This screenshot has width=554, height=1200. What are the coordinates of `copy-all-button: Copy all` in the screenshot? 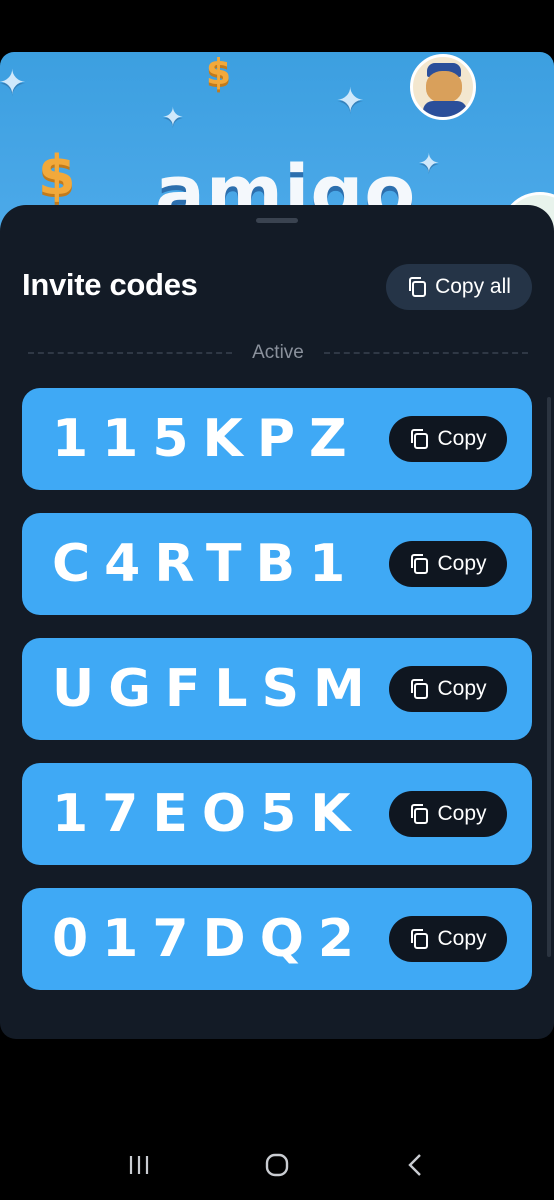 It's located at (459, 287).